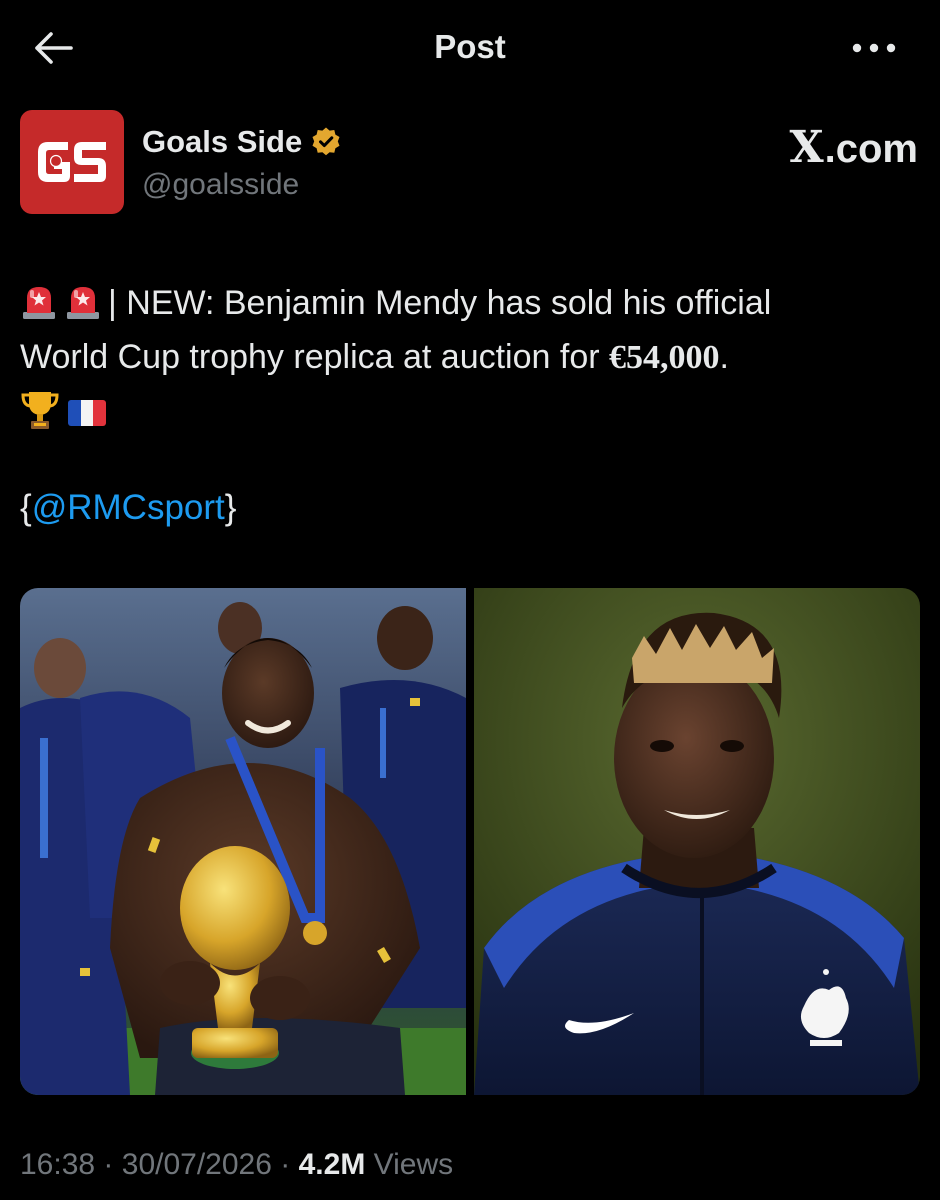 The height and width of the screenshot is (1200, 940). Describe the element at coordinates (87, 413) in the screenshot. I see `france-flag-emoji` at that location.